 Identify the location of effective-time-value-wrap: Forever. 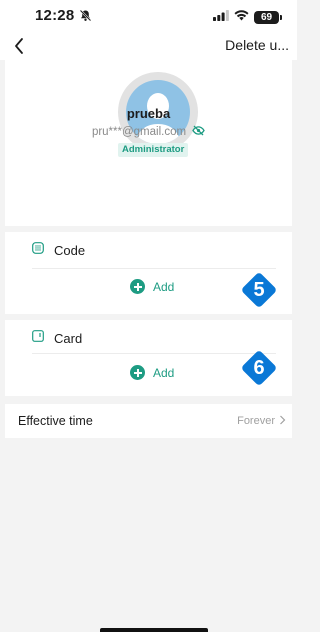
(261, 421).